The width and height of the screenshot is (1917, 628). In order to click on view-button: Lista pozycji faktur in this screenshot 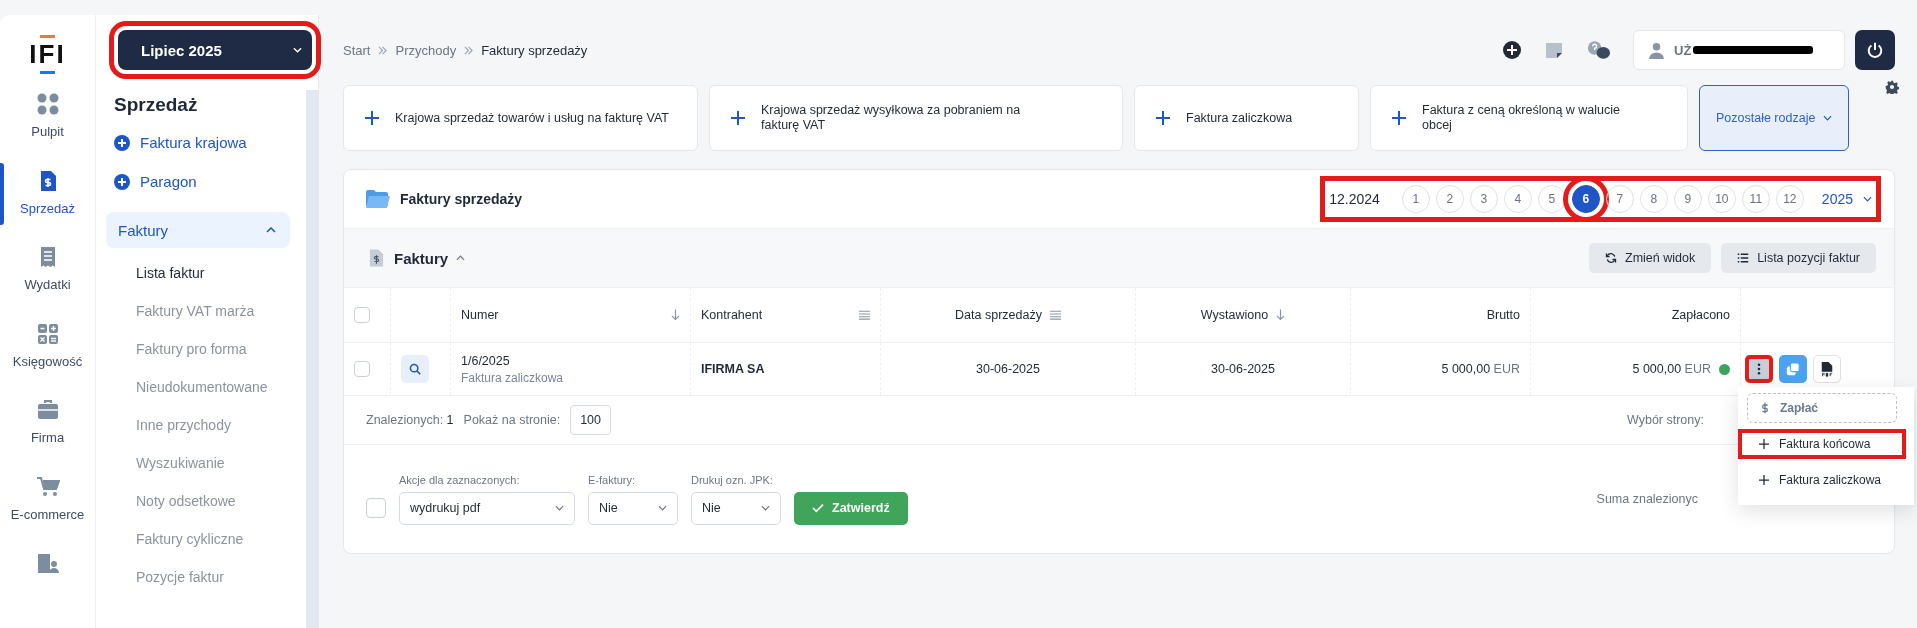, I will do `click(1798, 258)`.